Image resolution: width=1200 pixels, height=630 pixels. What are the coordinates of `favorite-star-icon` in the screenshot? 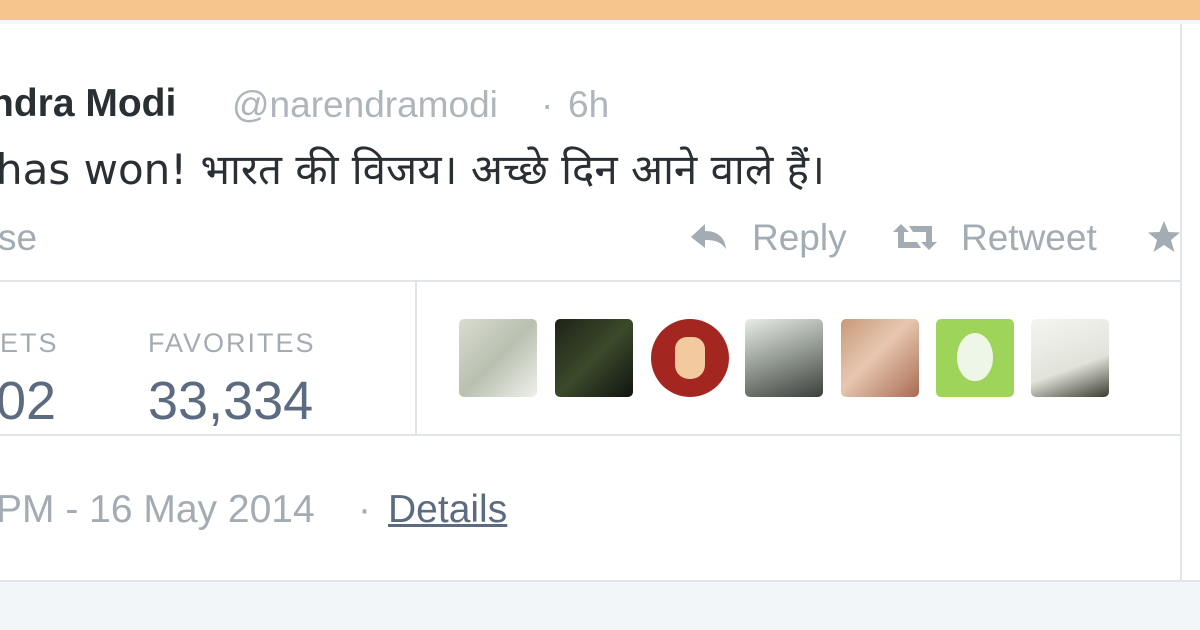 It's located at (1164, 237).